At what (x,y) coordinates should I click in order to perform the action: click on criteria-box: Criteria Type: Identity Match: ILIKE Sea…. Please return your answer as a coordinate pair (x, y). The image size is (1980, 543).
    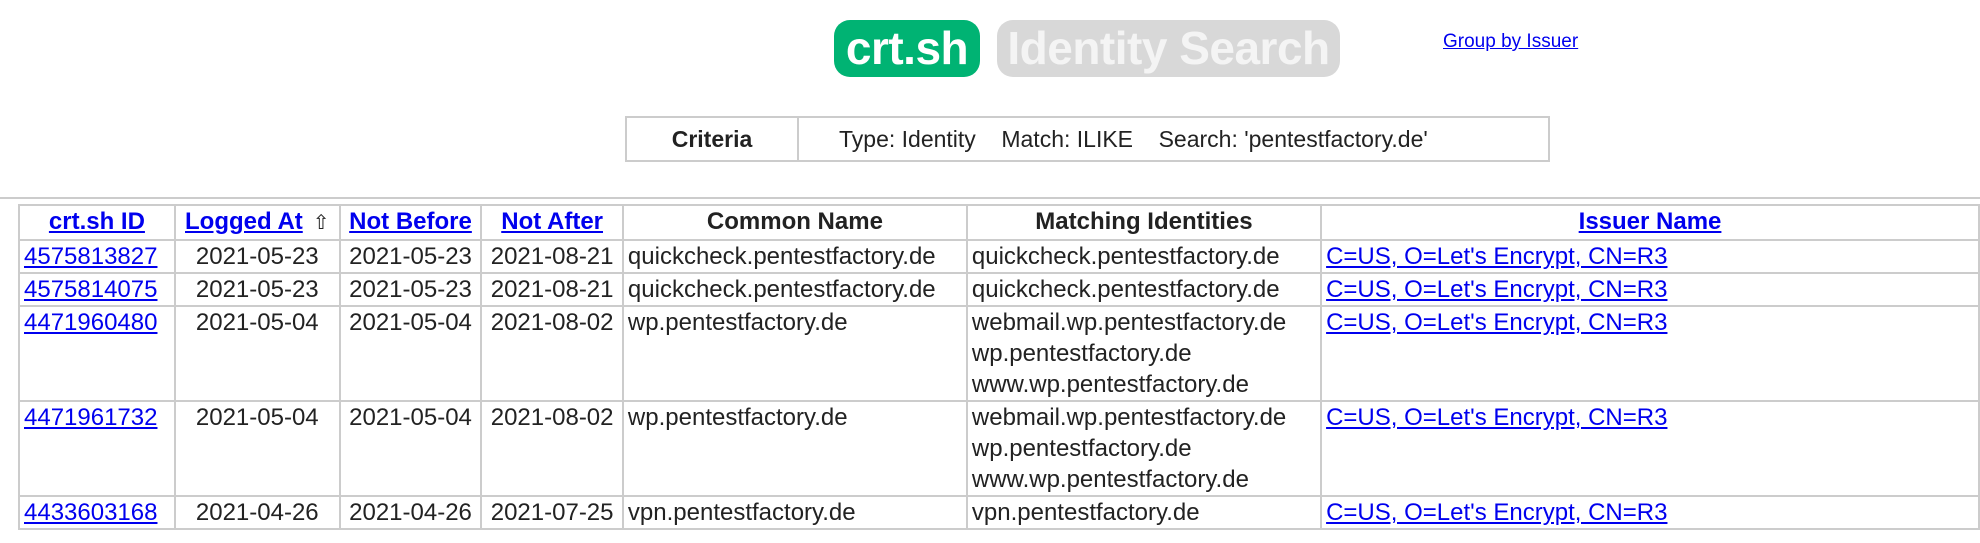
    Looking at the image, I should click on (1087, 139).